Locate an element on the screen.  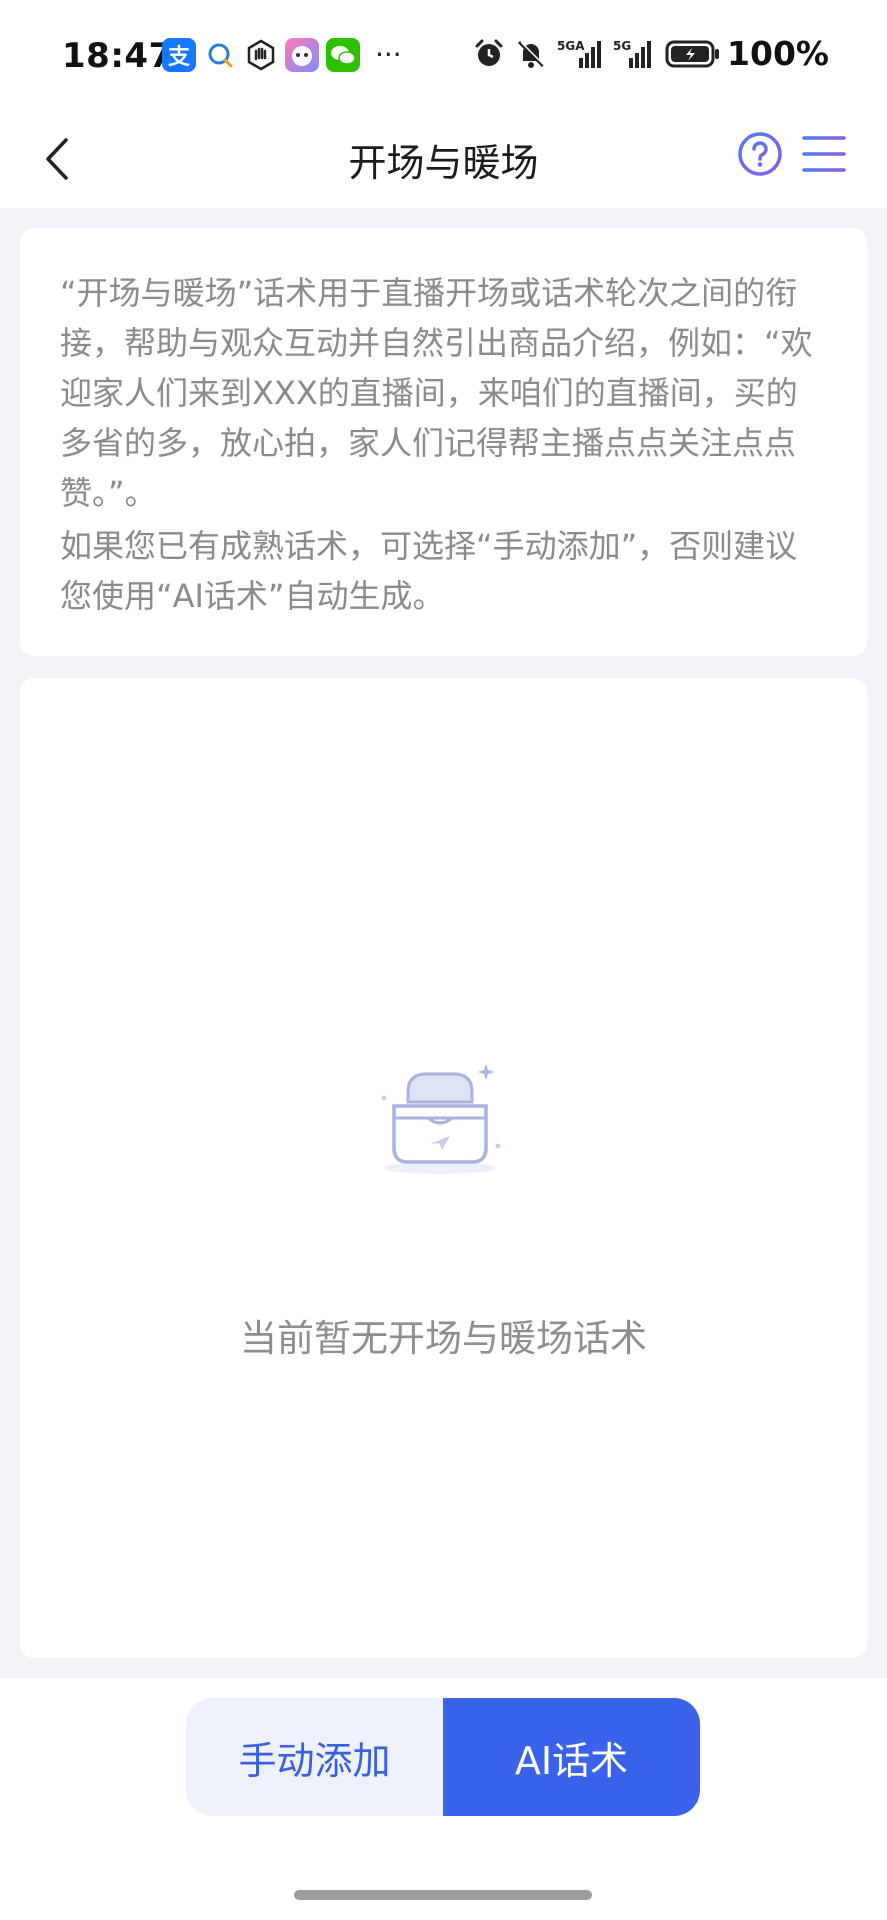
menu-button is located at coordinates (824, 154).